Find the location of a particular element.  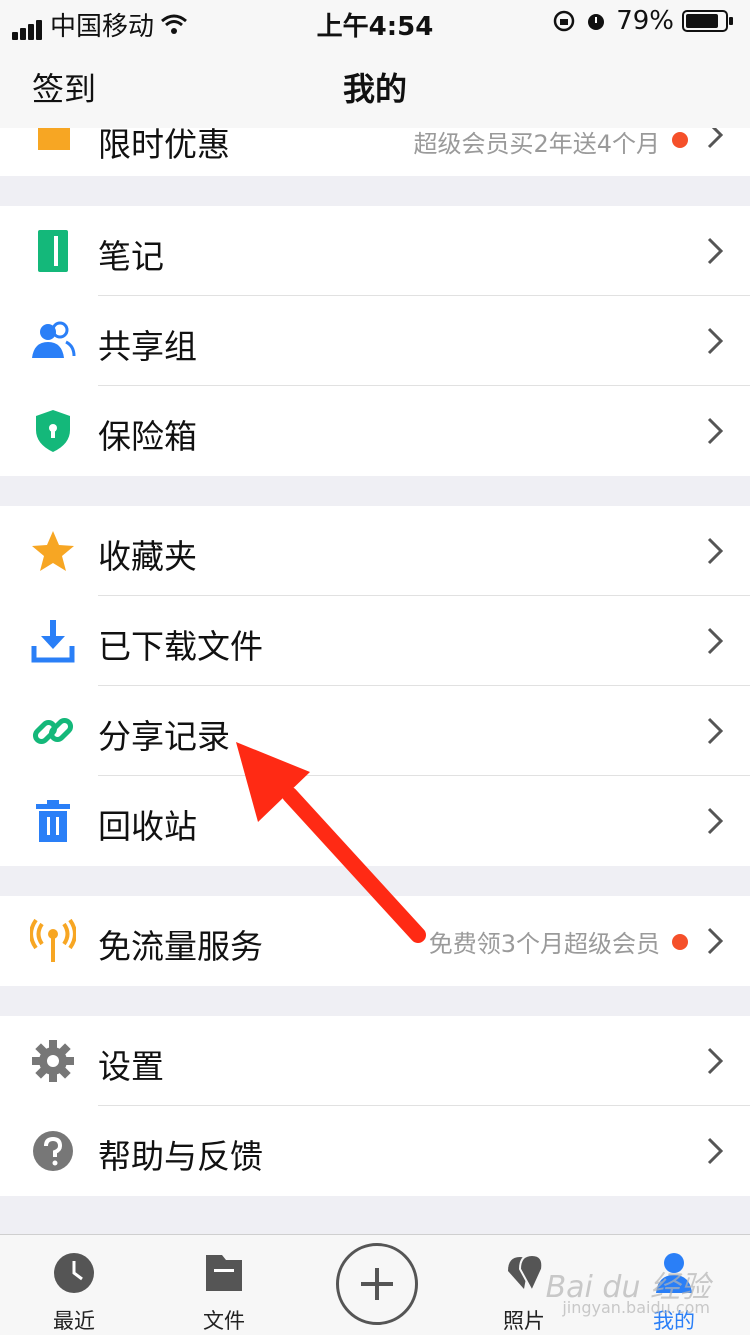

photos-icon is located at coordinates (526, 1273).